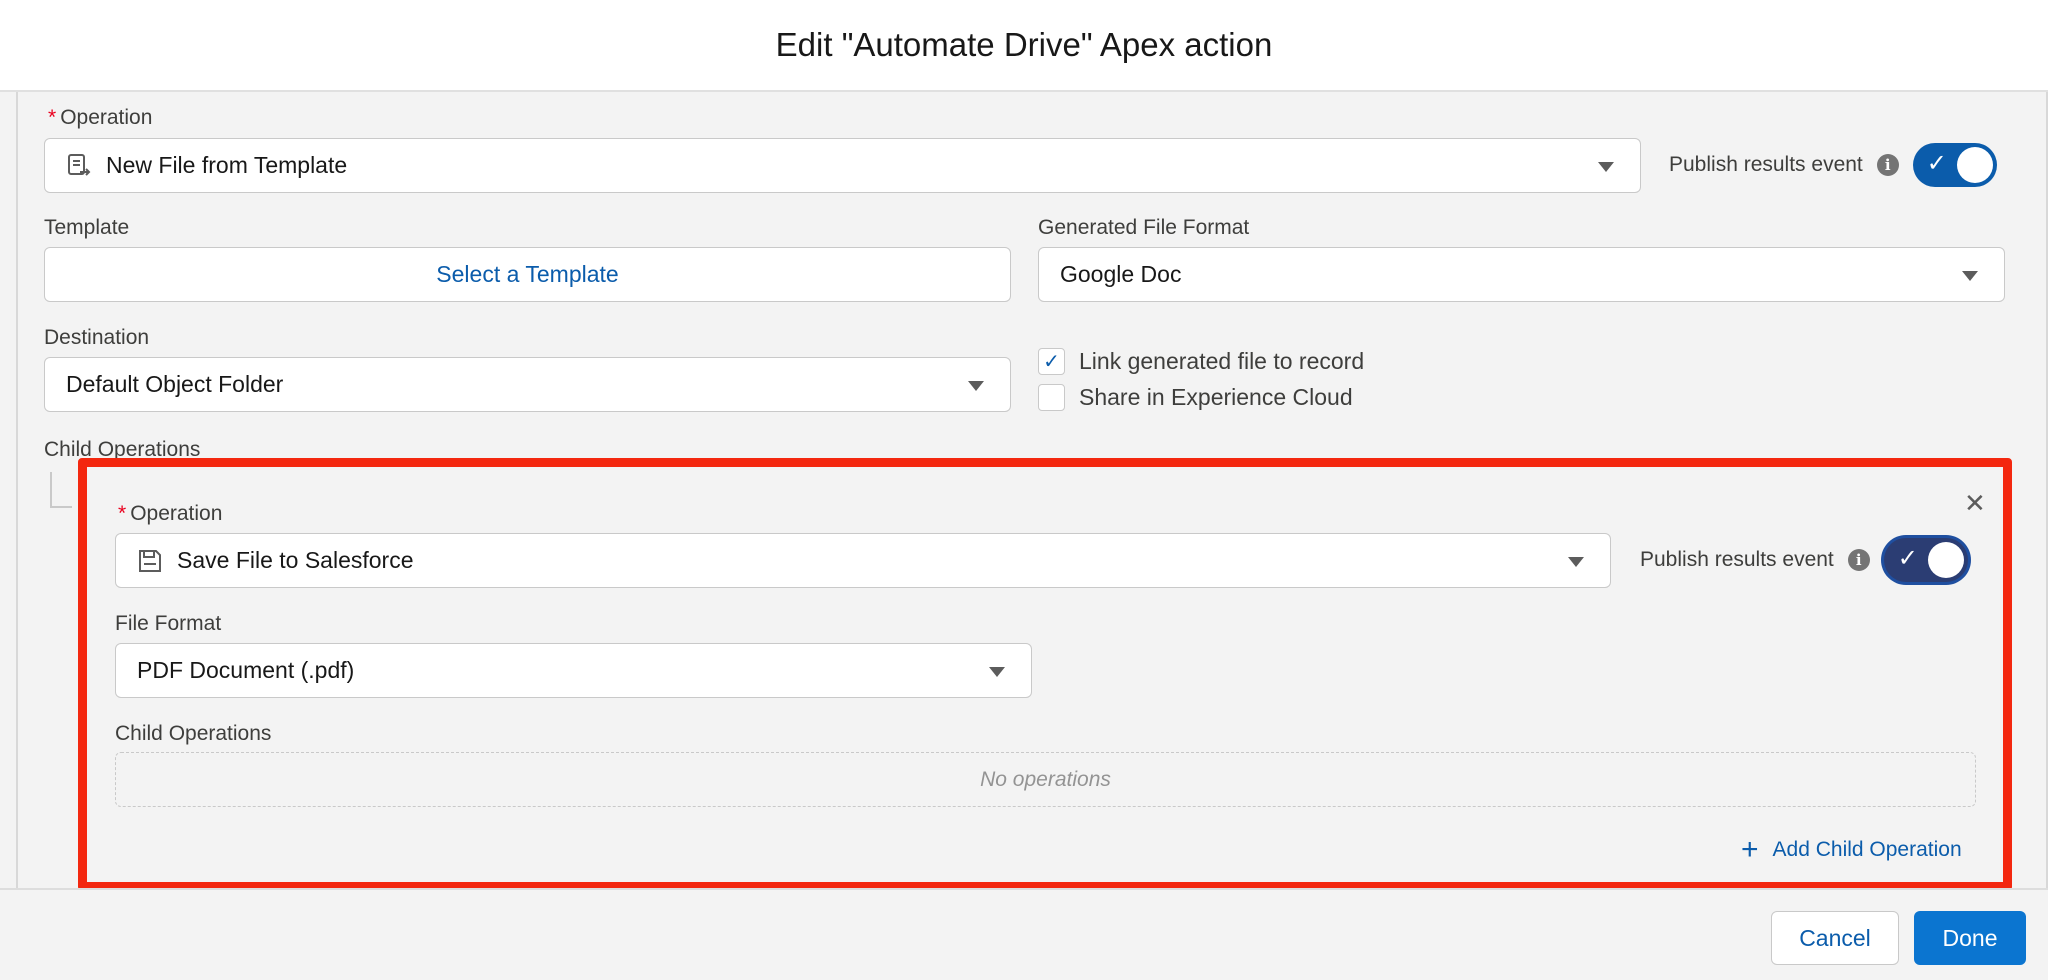 This screenshot has height=980, width=2048. What do you see at coordinates (170, 513) in the screenshot?
I see `child-operation-label: * Operation` at bounding box center [170, 513].